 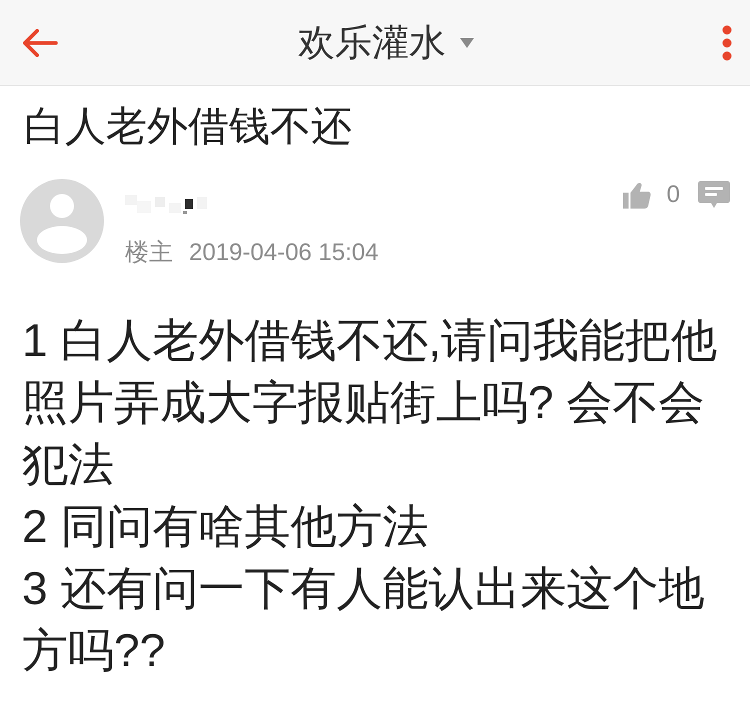 I want to click on thumbs-up-icon, so click(x=636, y=195).